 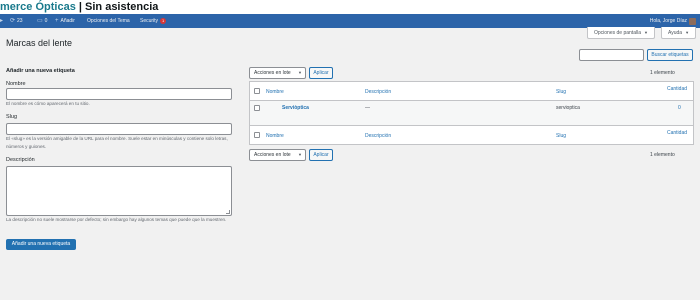 What do you see at coordinates (57, 21) in the screenshot?
I see `plus-icon: +` at bounding box center [57, 21].